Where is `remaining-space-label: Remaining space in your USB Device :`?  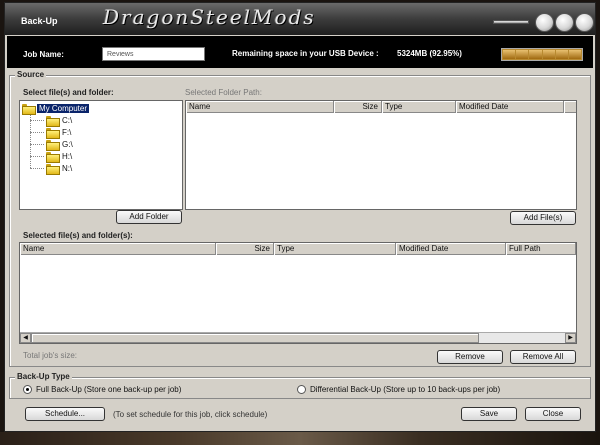
remaining-space-label: Remaining space in your USB Device : is located at coordinates (305, 53).